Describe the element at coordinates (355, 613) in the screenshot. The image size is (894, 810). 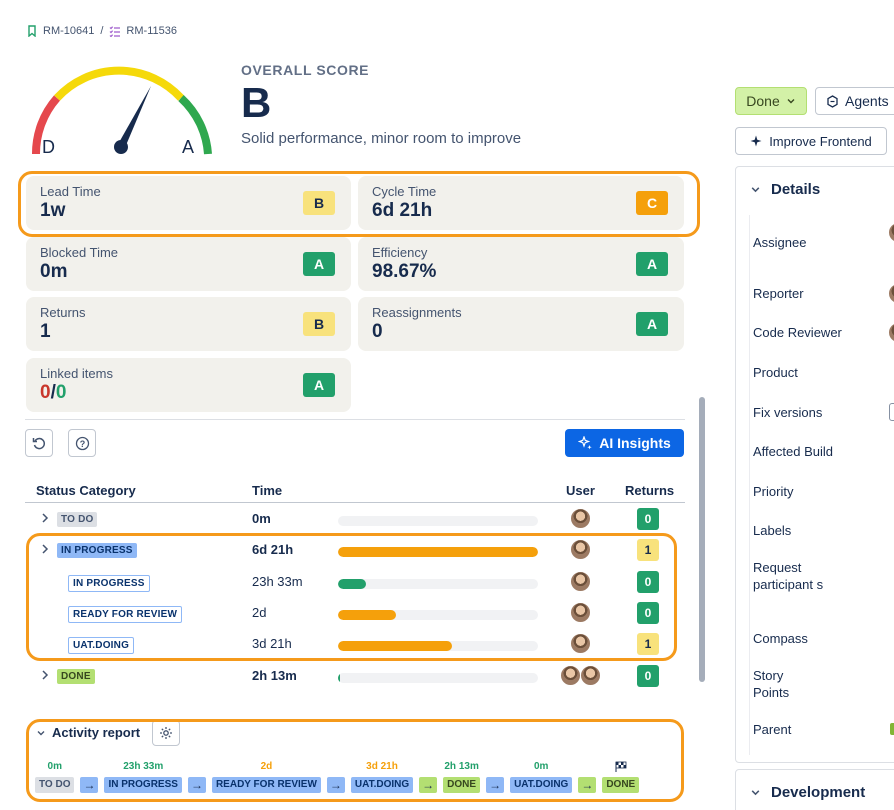
I see `table-row-ready-for-review: READY FOR REVIEW 2d 0` at that location.